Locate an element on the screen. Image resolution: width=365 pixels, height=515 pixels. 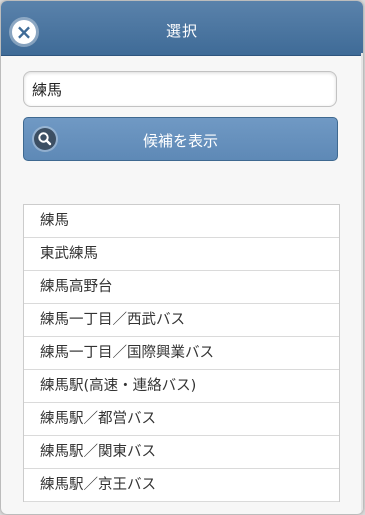
list-item: 練馬一丁目／西武バス is located at coordinates (181, 320).